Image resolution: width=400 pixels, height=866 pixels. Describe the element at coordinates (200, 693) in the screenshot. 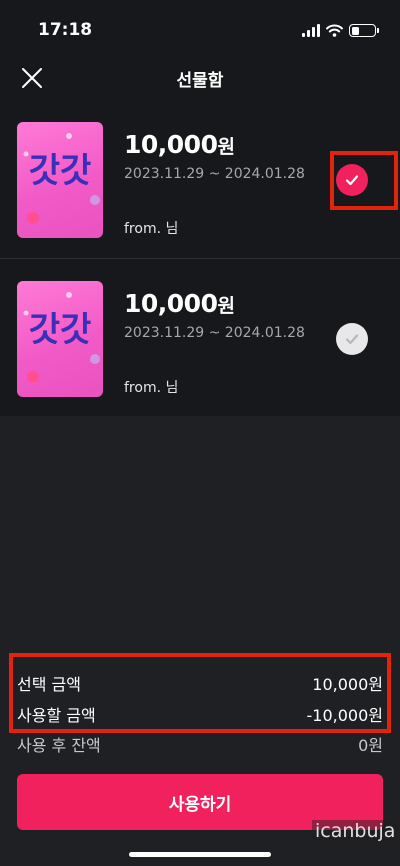

I see `highlight-box-summary` at that location.